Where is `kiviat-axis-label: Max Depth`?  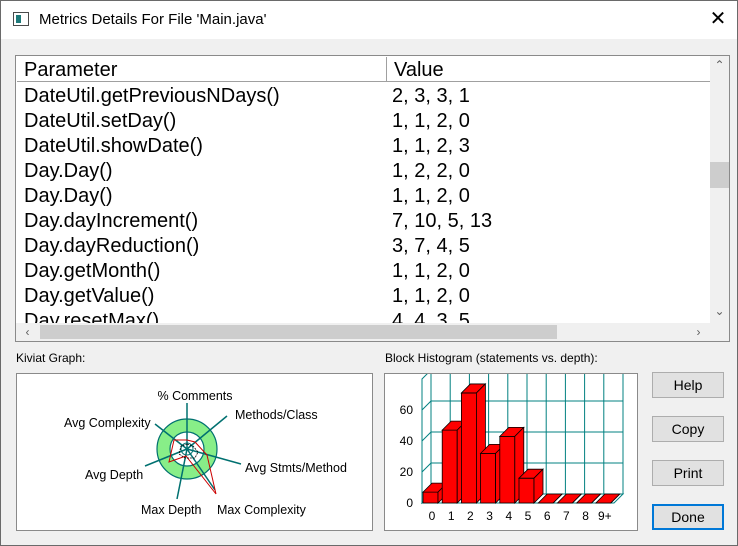
kiviat-axis-label: Max Depth is located at coordinates (171, 510).